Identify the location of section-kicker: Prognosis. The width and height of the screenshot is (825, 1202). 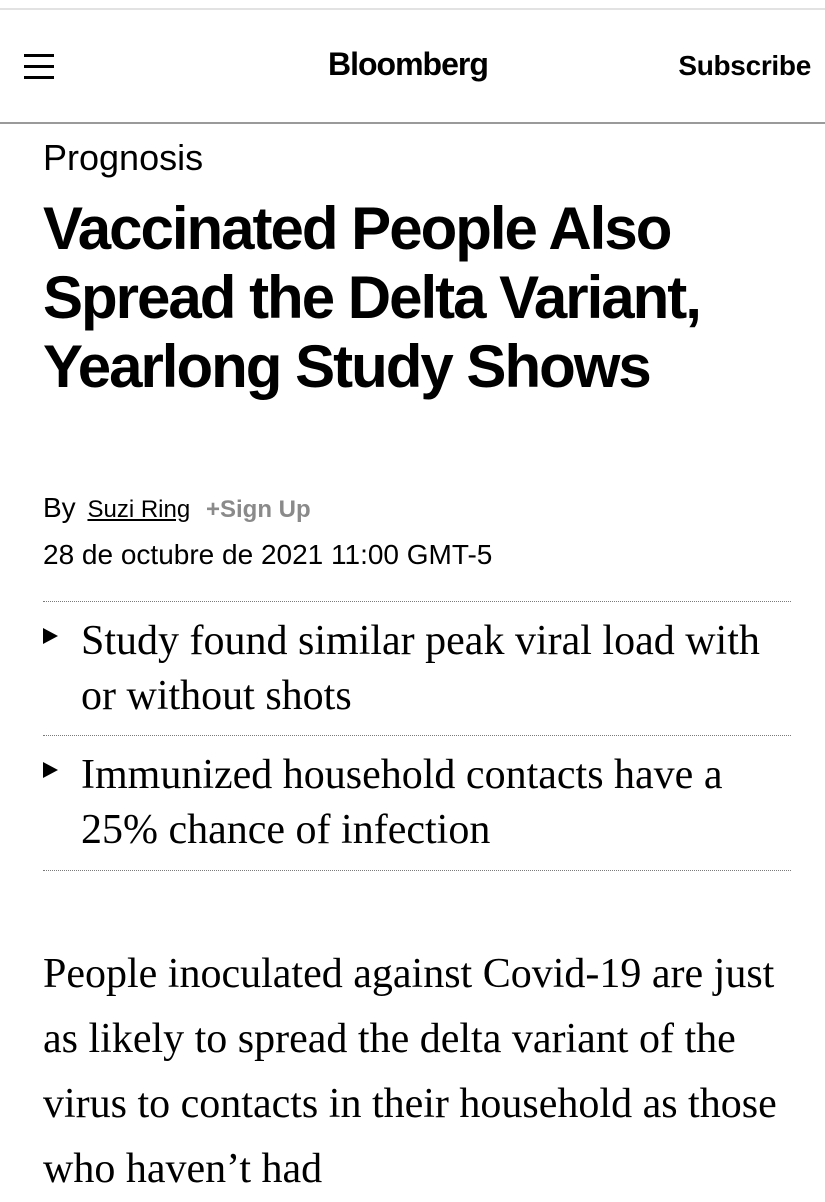
(123, 158).